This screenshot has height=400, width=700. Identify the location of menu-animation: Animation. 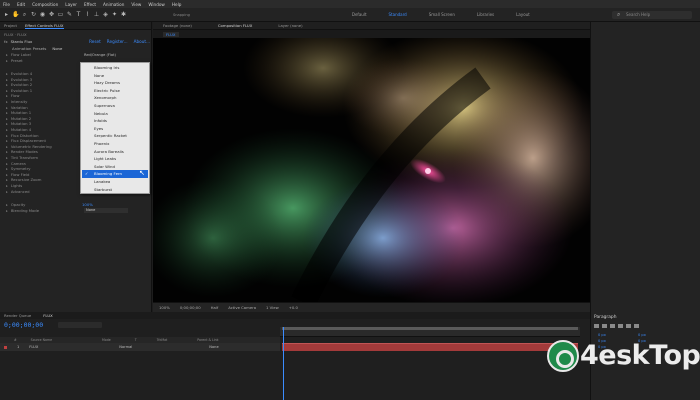
(113, 4).